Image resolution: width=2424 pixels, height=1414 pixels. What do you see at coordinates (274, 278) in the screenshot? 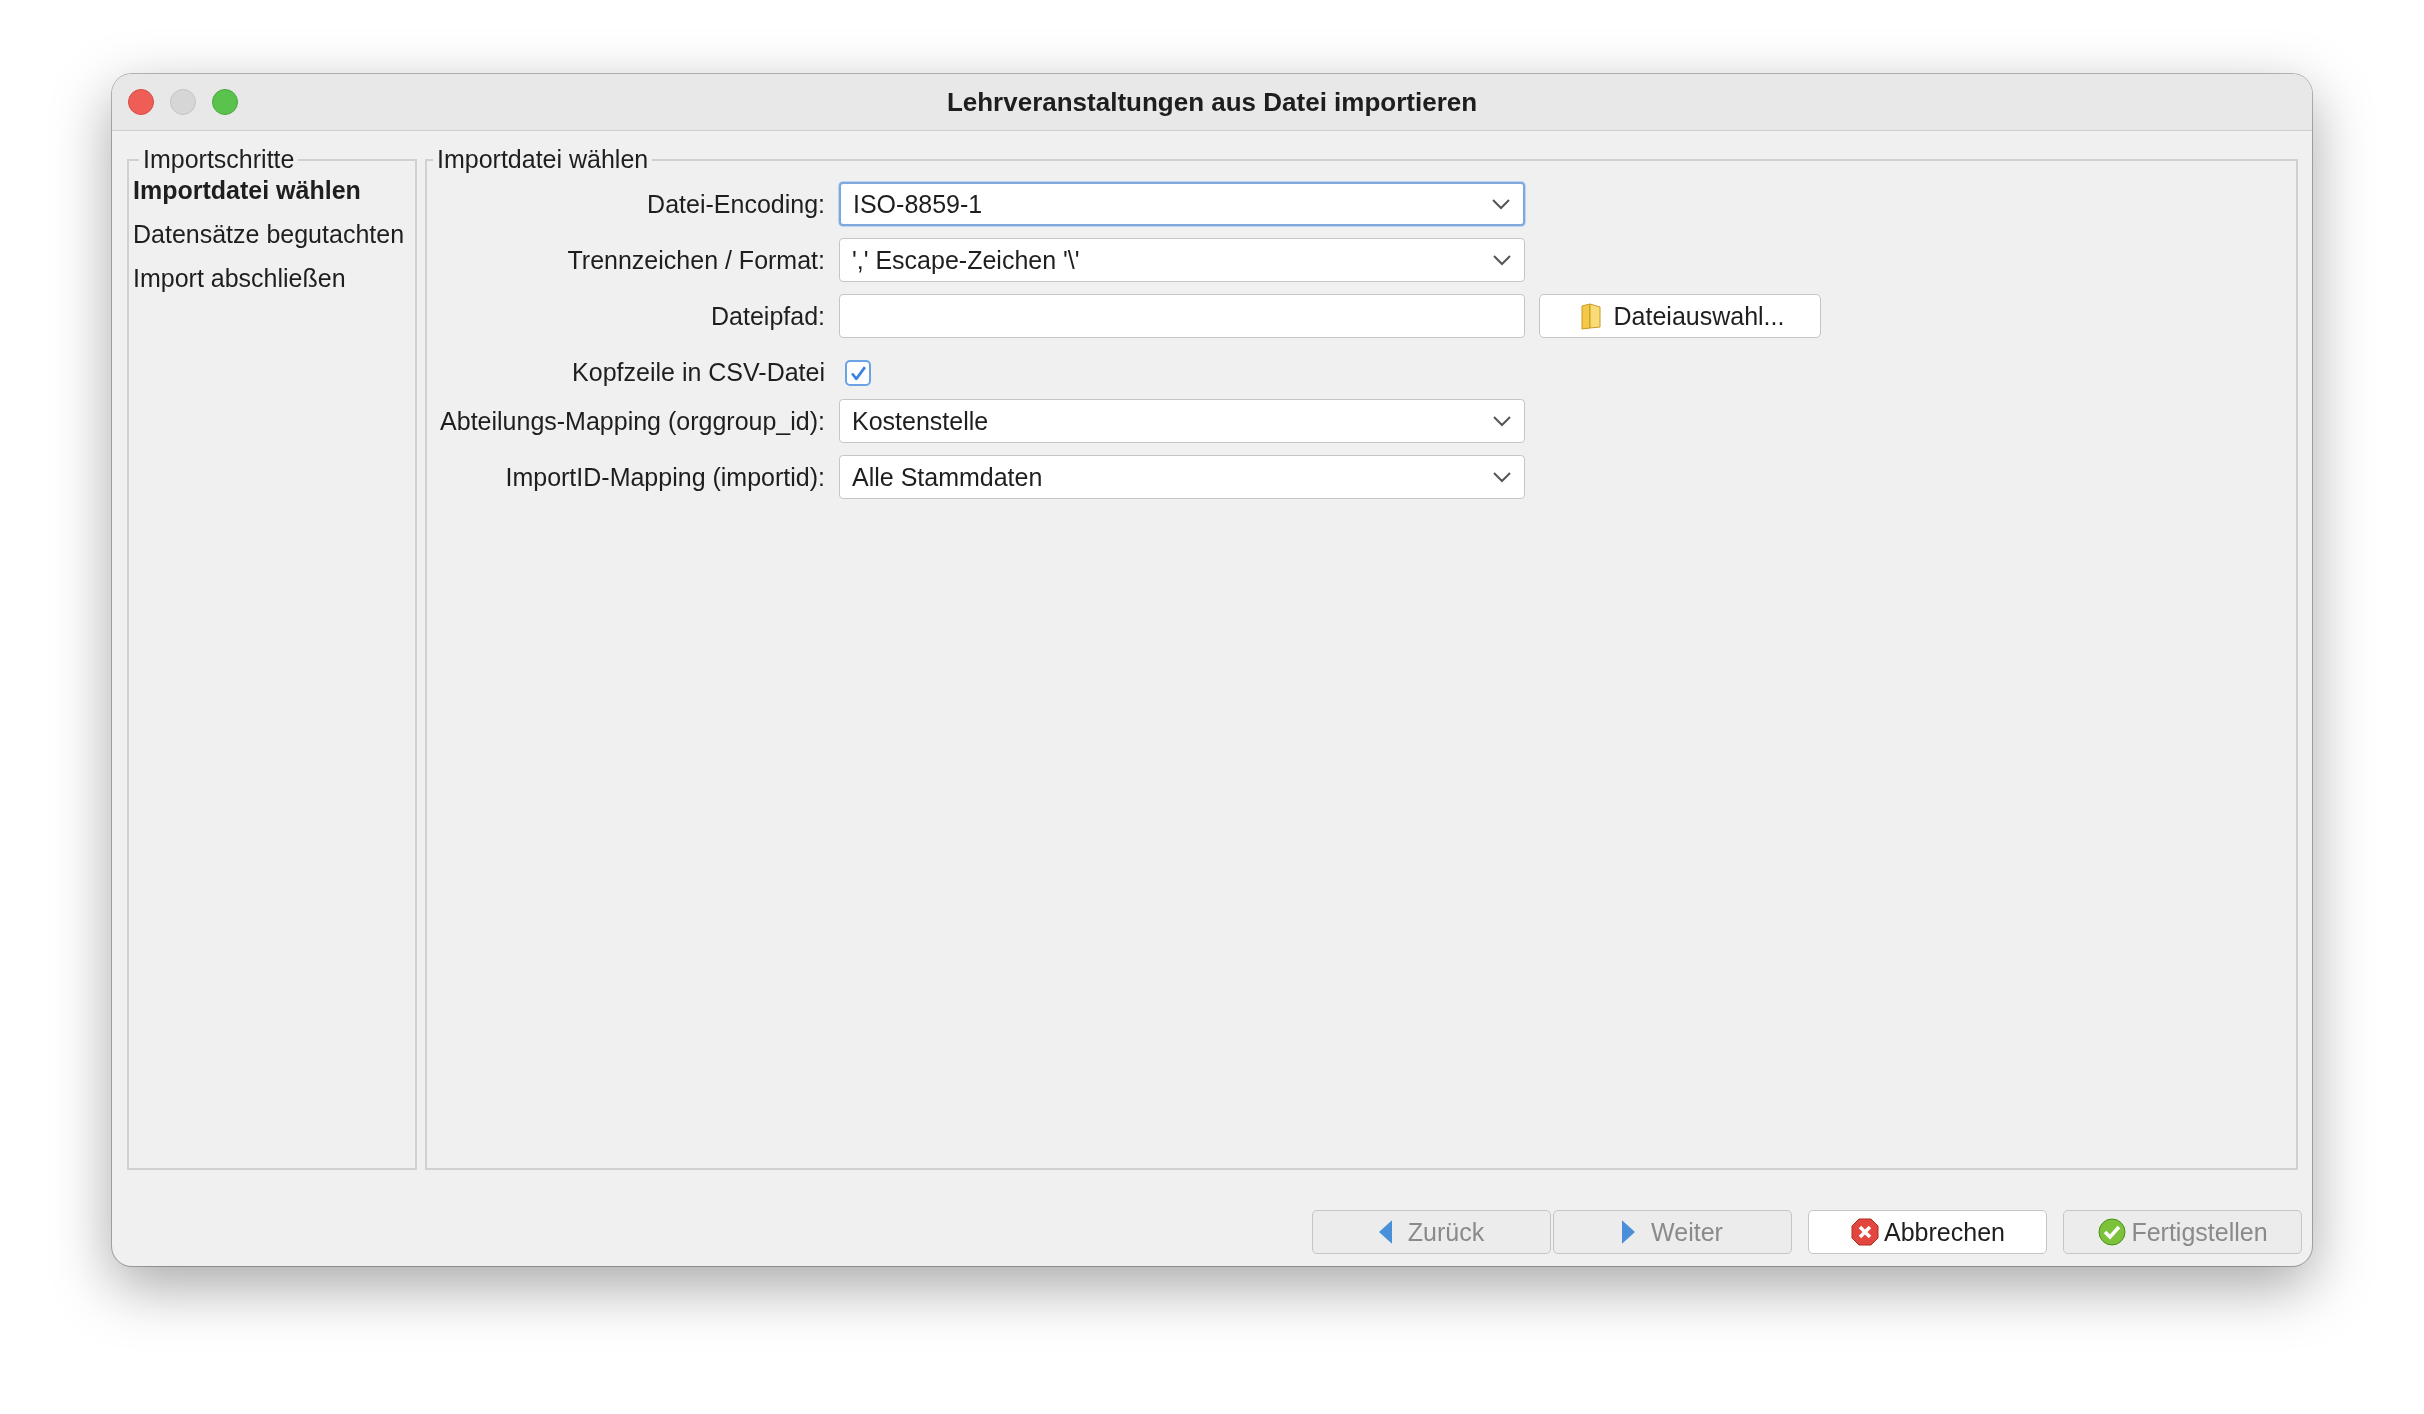
I see `step-item: Import abschließen` at bounding box center [274, 278].